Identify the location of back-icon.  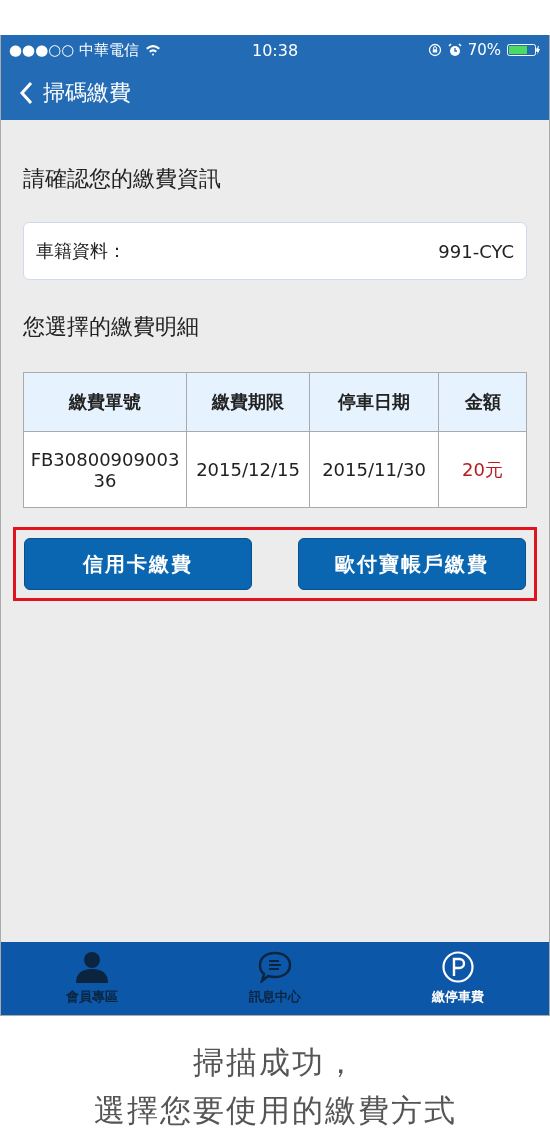
(26, 92).